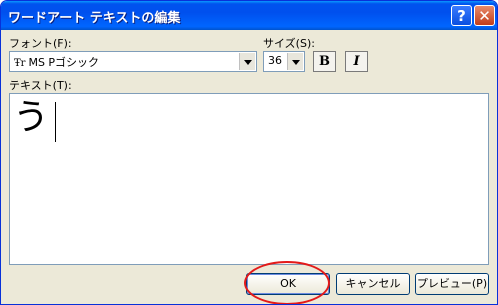 The image size is (498, 305). Describe the element at coordinates (94, 18) in the screenshot. I see `window-title: ワードアート テキストの編集` at that location.